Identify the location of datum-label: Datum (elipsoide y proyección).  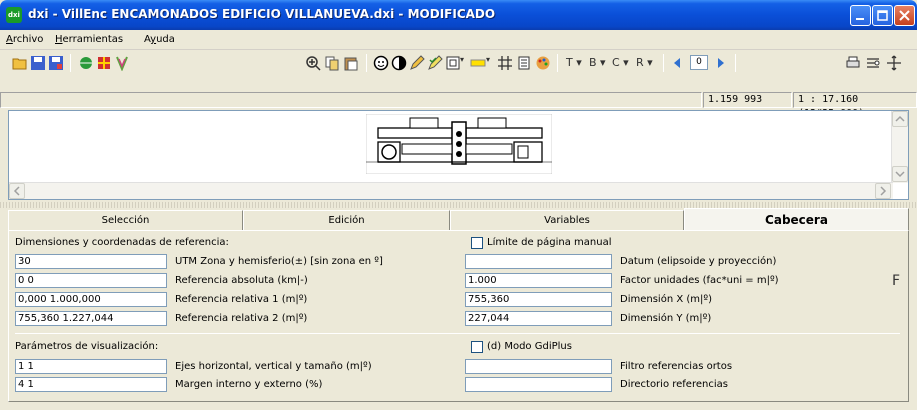
(698, 261).